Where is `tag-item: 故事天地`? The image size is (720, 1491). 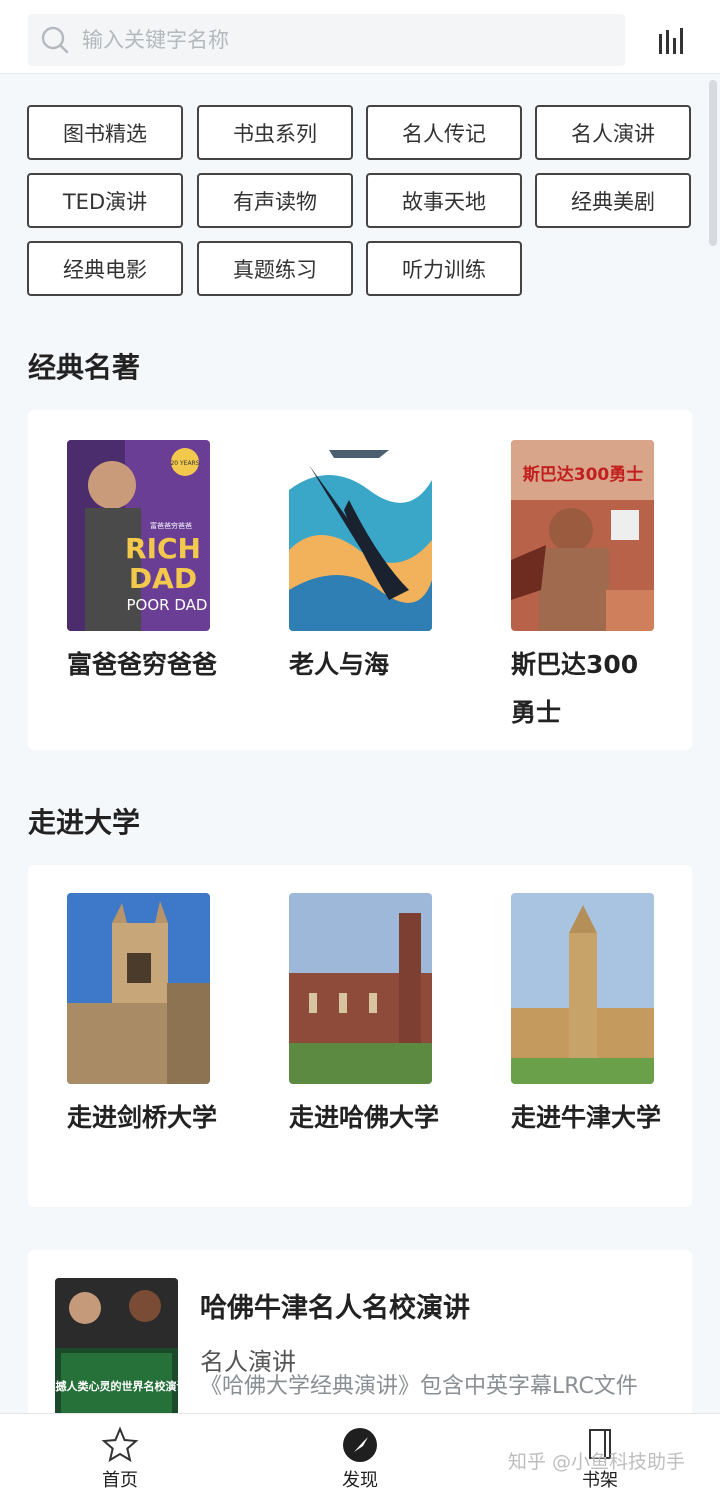
tag-item: 故事天地 is located at coordinates (444, 200).